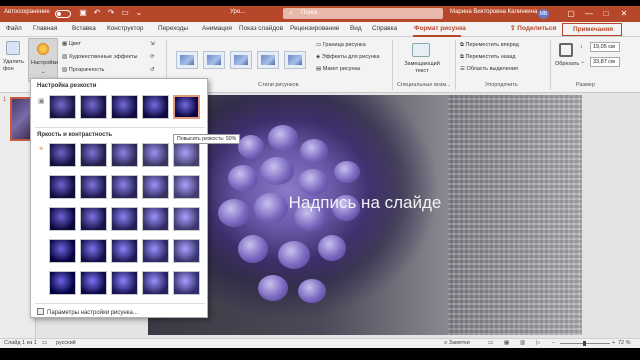  What do you see at coordinates (489, 69) in the screenshot?
I see `selection-pane-button: ☰ Область выделения` at bounding box center [489, 69].